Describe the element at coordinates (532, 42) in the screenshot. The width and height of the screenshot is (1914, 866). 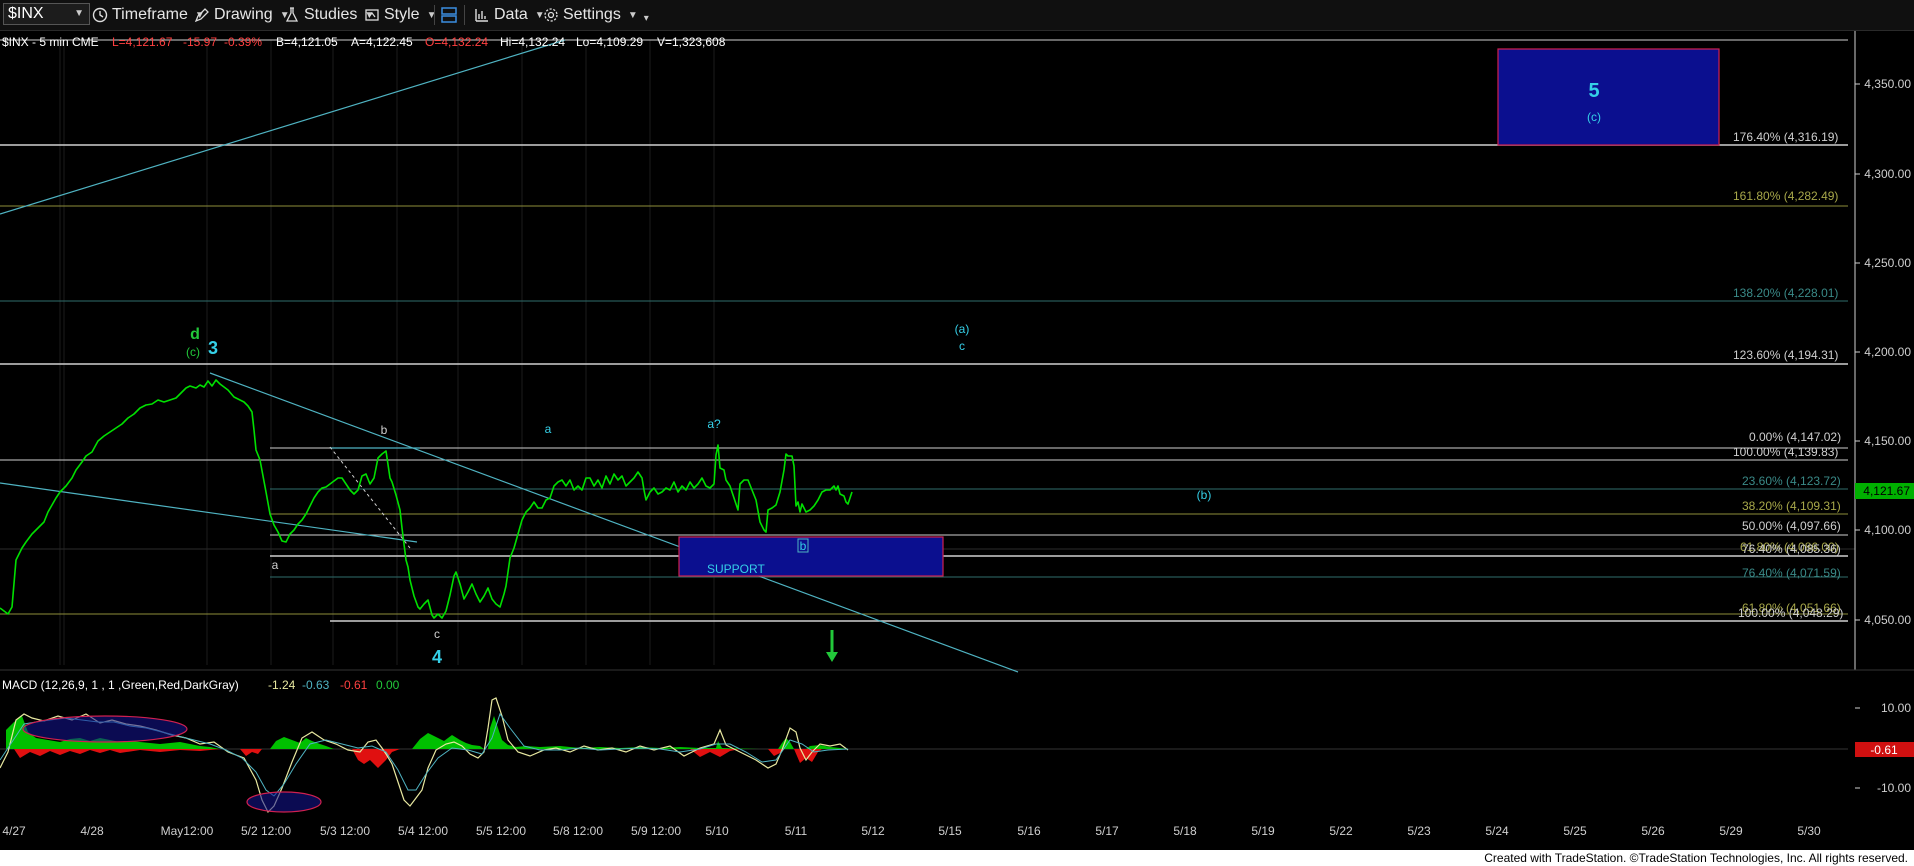
I see `high-value: Hi=4,132.24` at that location.